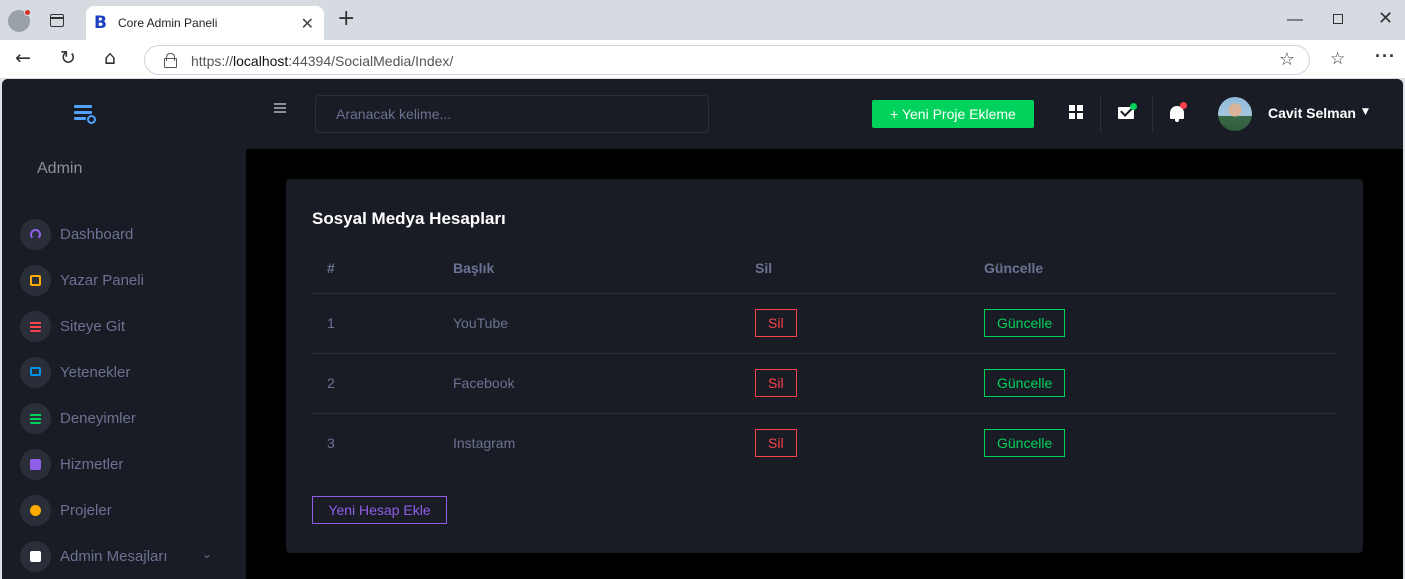 The height and width of the screenshot is (579, 1405). I want to click on back-icon: ←, so click(23, 58).